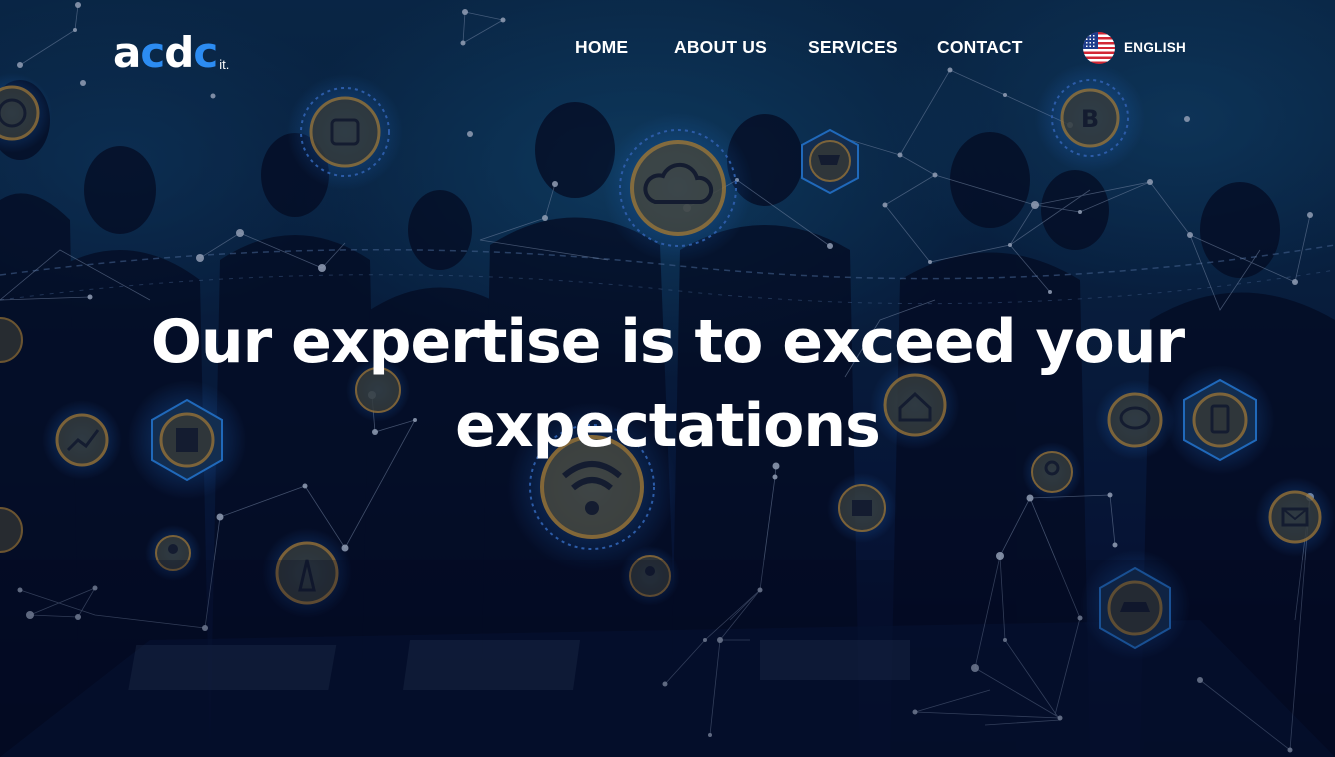 Image resolution: width=1335 pixels, height=757 pixels. Describe the element at coordinates (668, 426) in the screenshot. I see `hero-headline-line2: expectations` at that location.